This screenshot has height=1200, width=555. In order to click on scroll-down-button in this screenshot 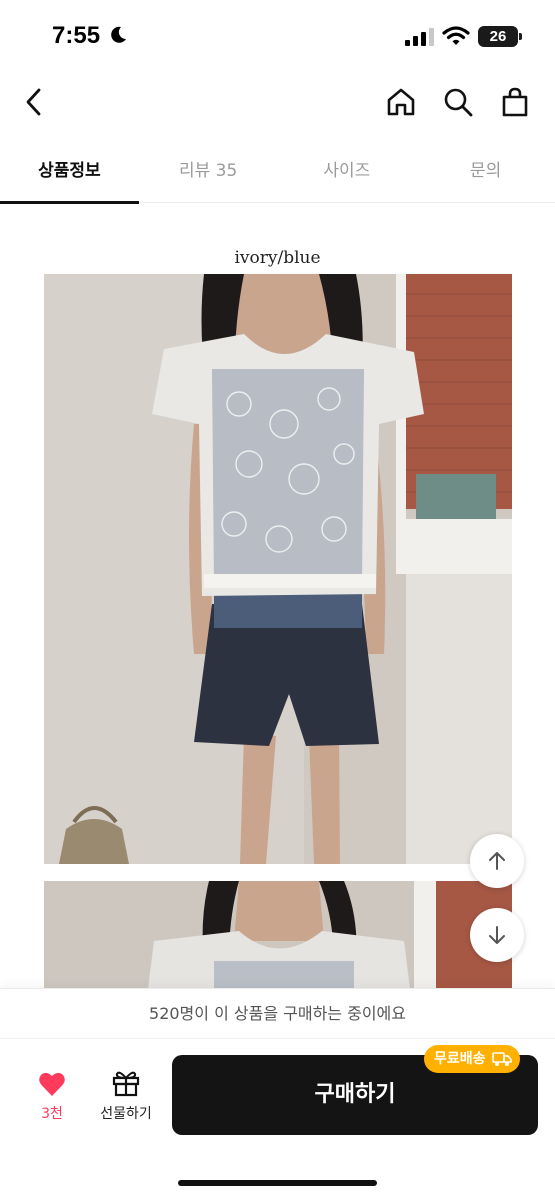, I will do `click(497, 935)`.